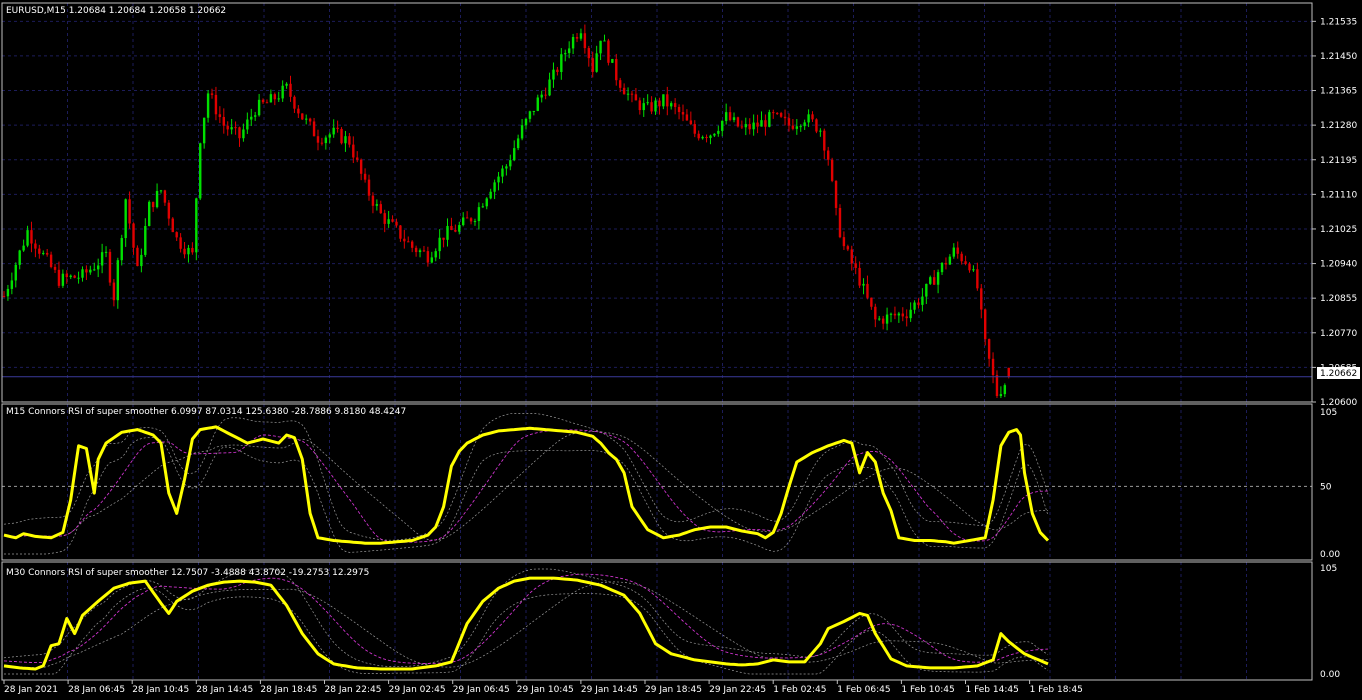  Describe the element at coordinates (1338, 126) in the screenshot. I see `price-axis-label: 1.21280` at that location.